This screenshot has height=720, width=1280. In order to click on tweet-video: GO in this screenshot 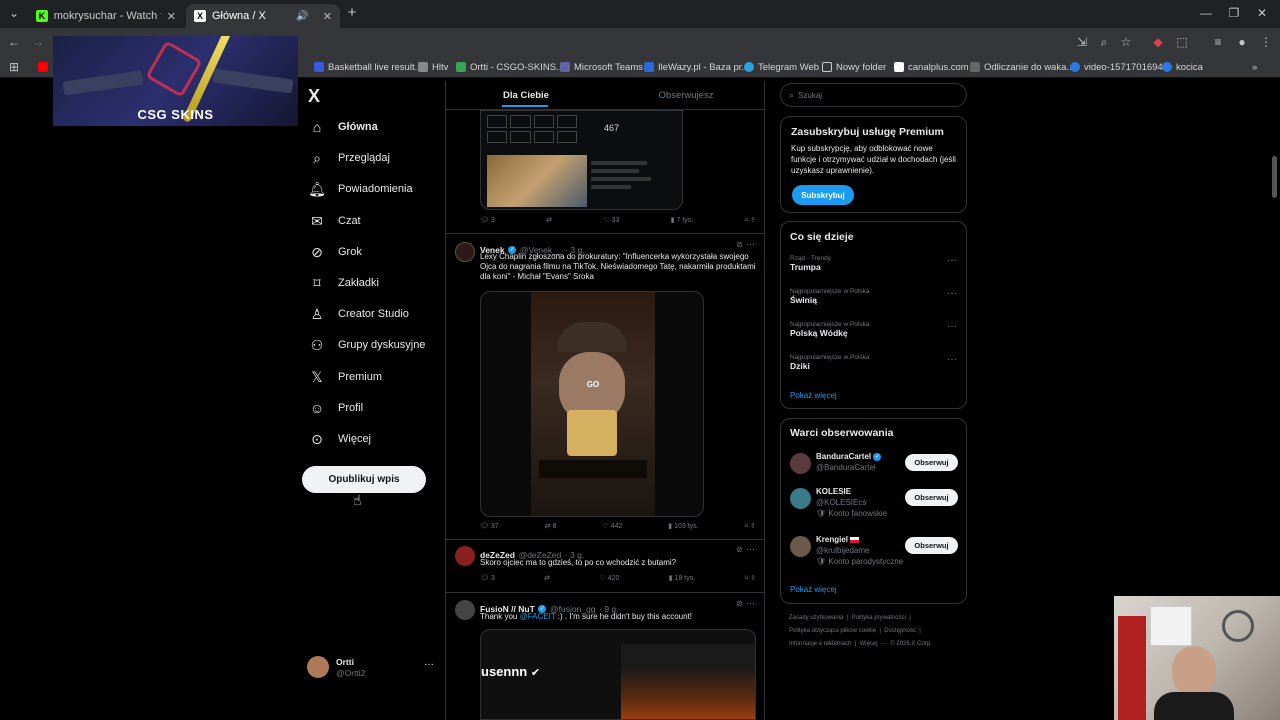, I will do `click(592, 404)`.